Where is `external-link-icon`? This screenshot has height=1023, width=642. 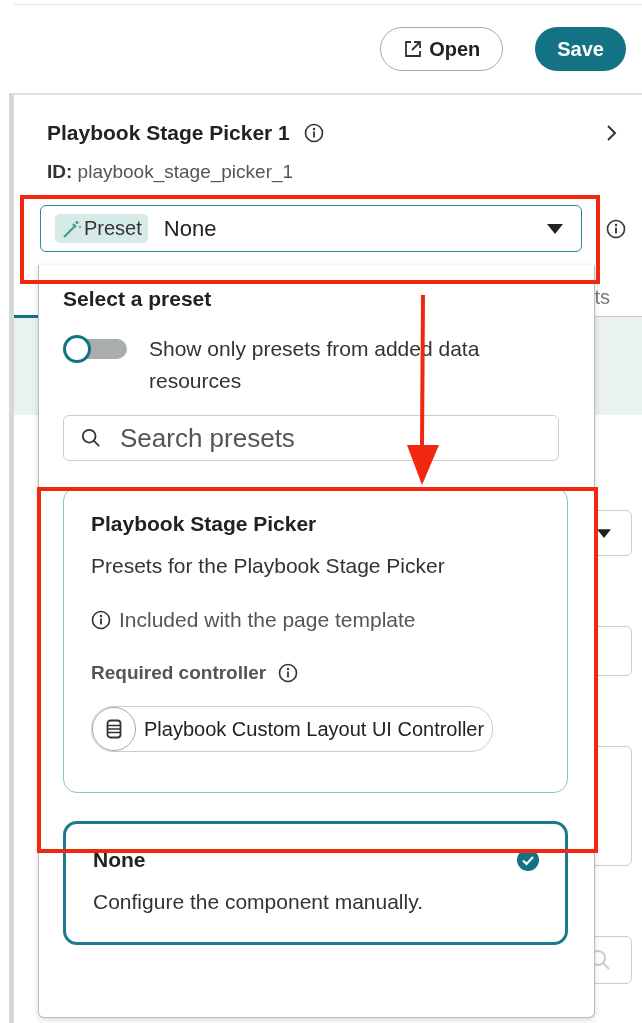
external-link-icon is located at coordinates (413, 49).